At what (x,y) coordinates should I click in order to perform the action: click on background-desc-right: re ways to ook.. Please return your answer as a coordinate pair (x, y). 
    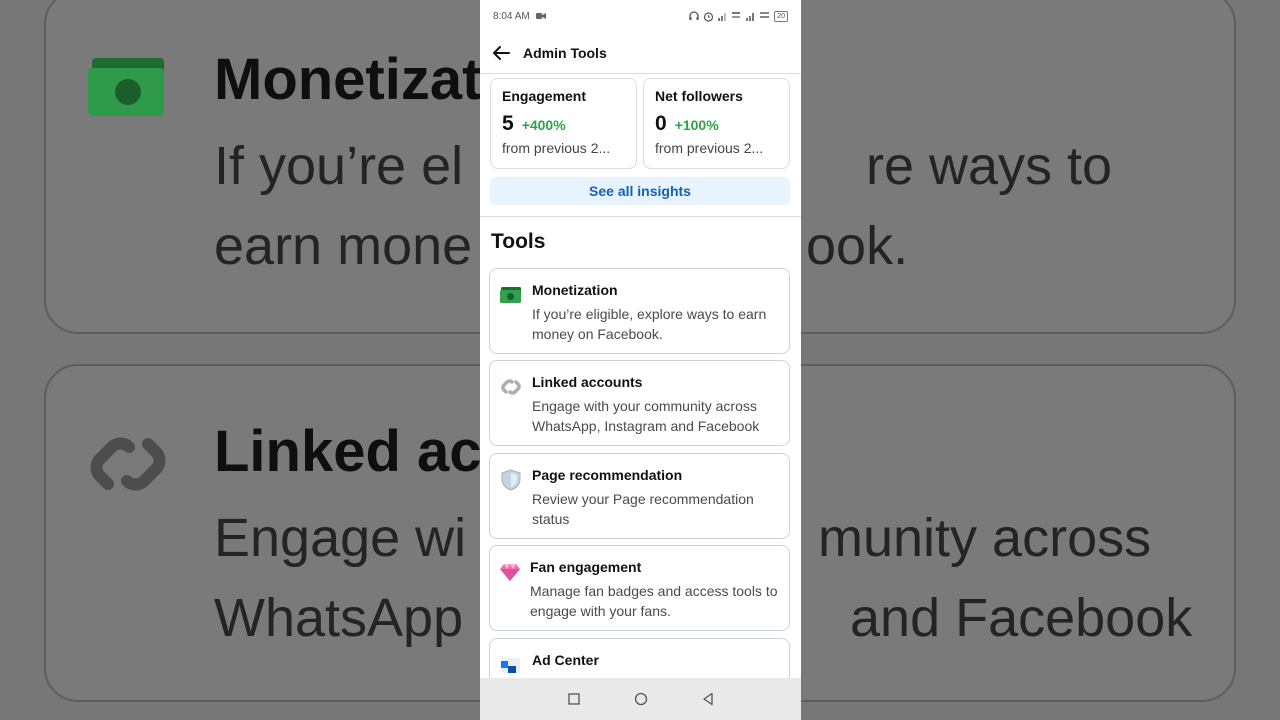
    Looking at the image, I should click on (959, 206).